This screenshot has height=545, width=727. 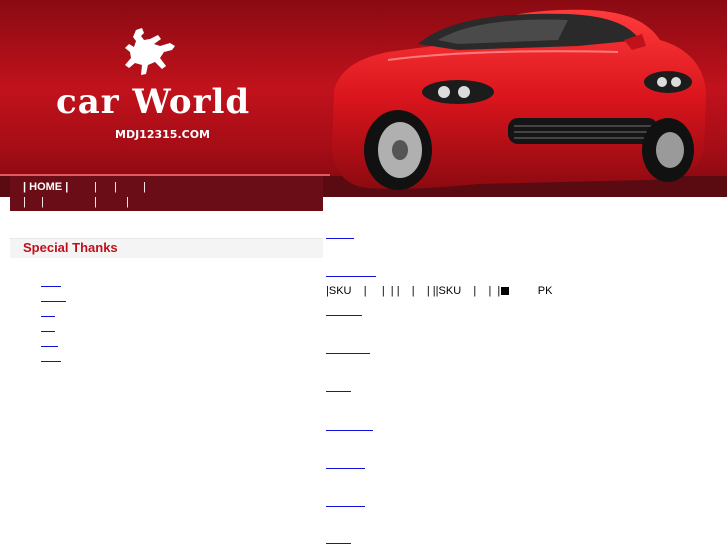 What do you see at coordinates (153, 102) in the screenshot?
I see `brand-logo-text: car World` at bounding box center [153, 102].